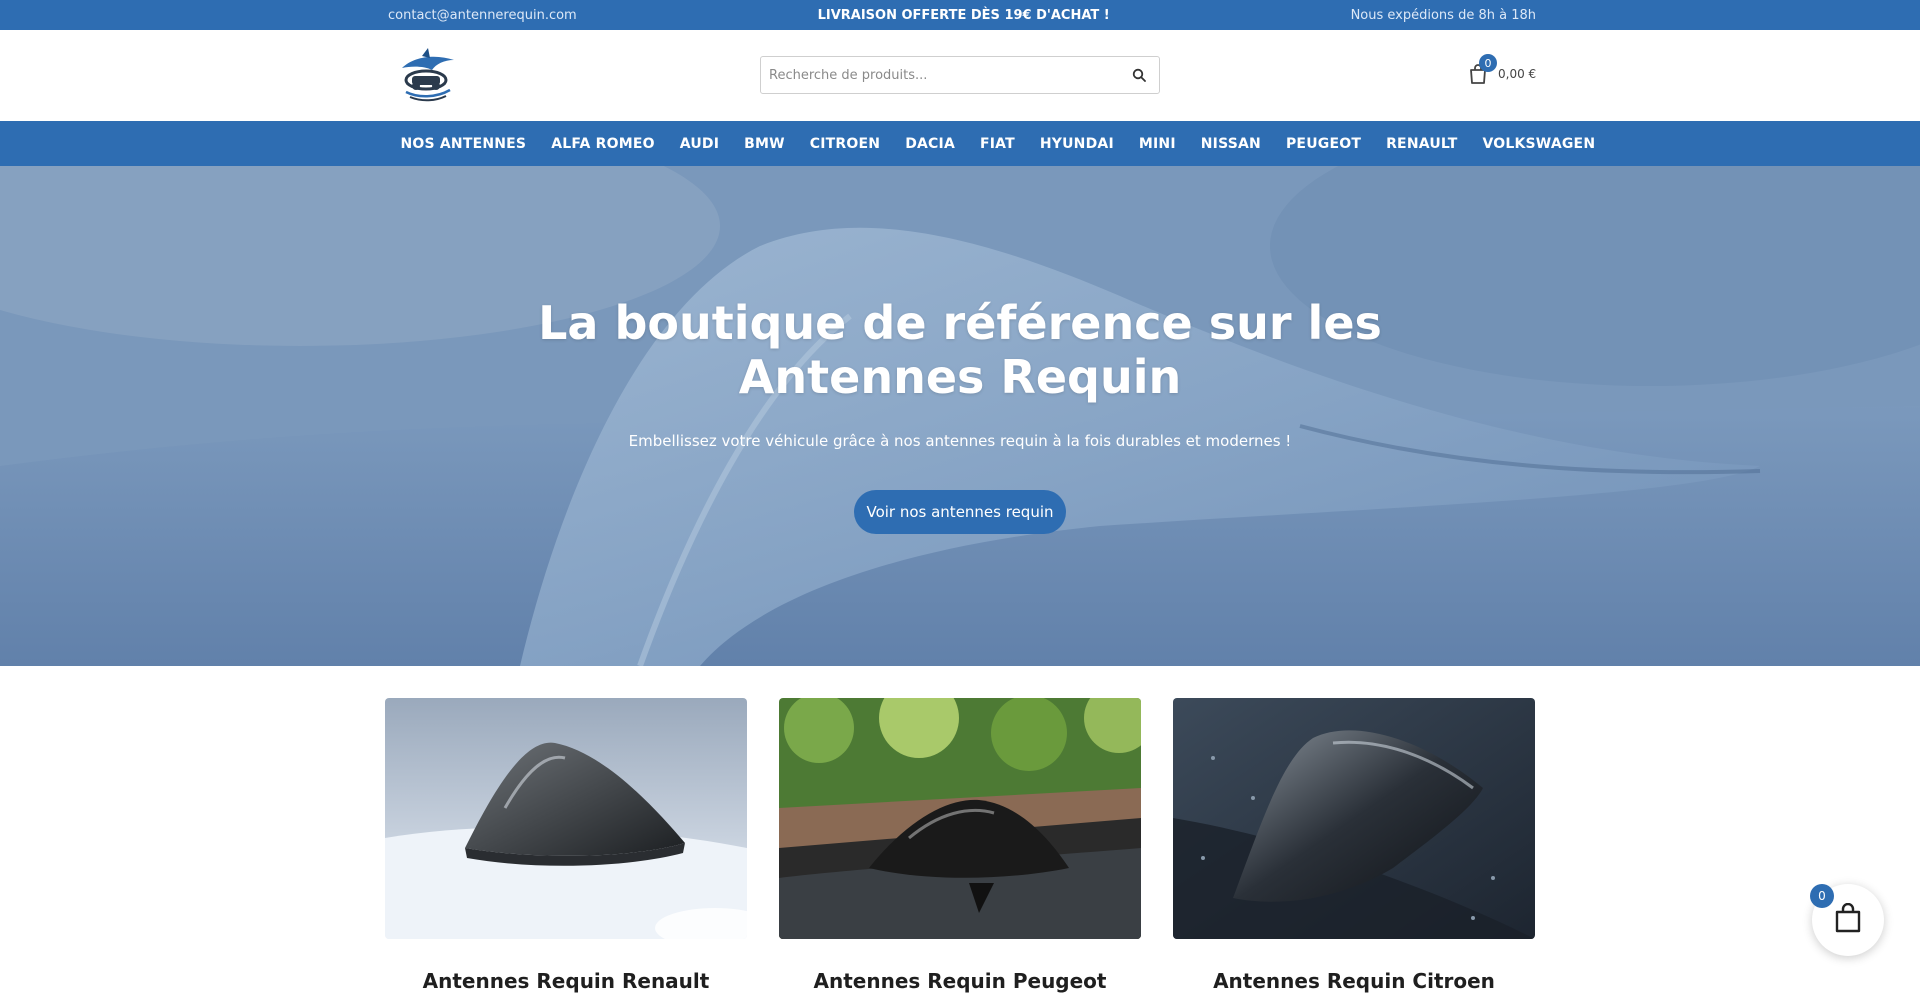 The width and height of the screenshot is (1920, 993). Describe the element at coordinates (463, 144) in the screenshot. I see `nav-item-nos-antennes: NOS ANTENNES` at that location.